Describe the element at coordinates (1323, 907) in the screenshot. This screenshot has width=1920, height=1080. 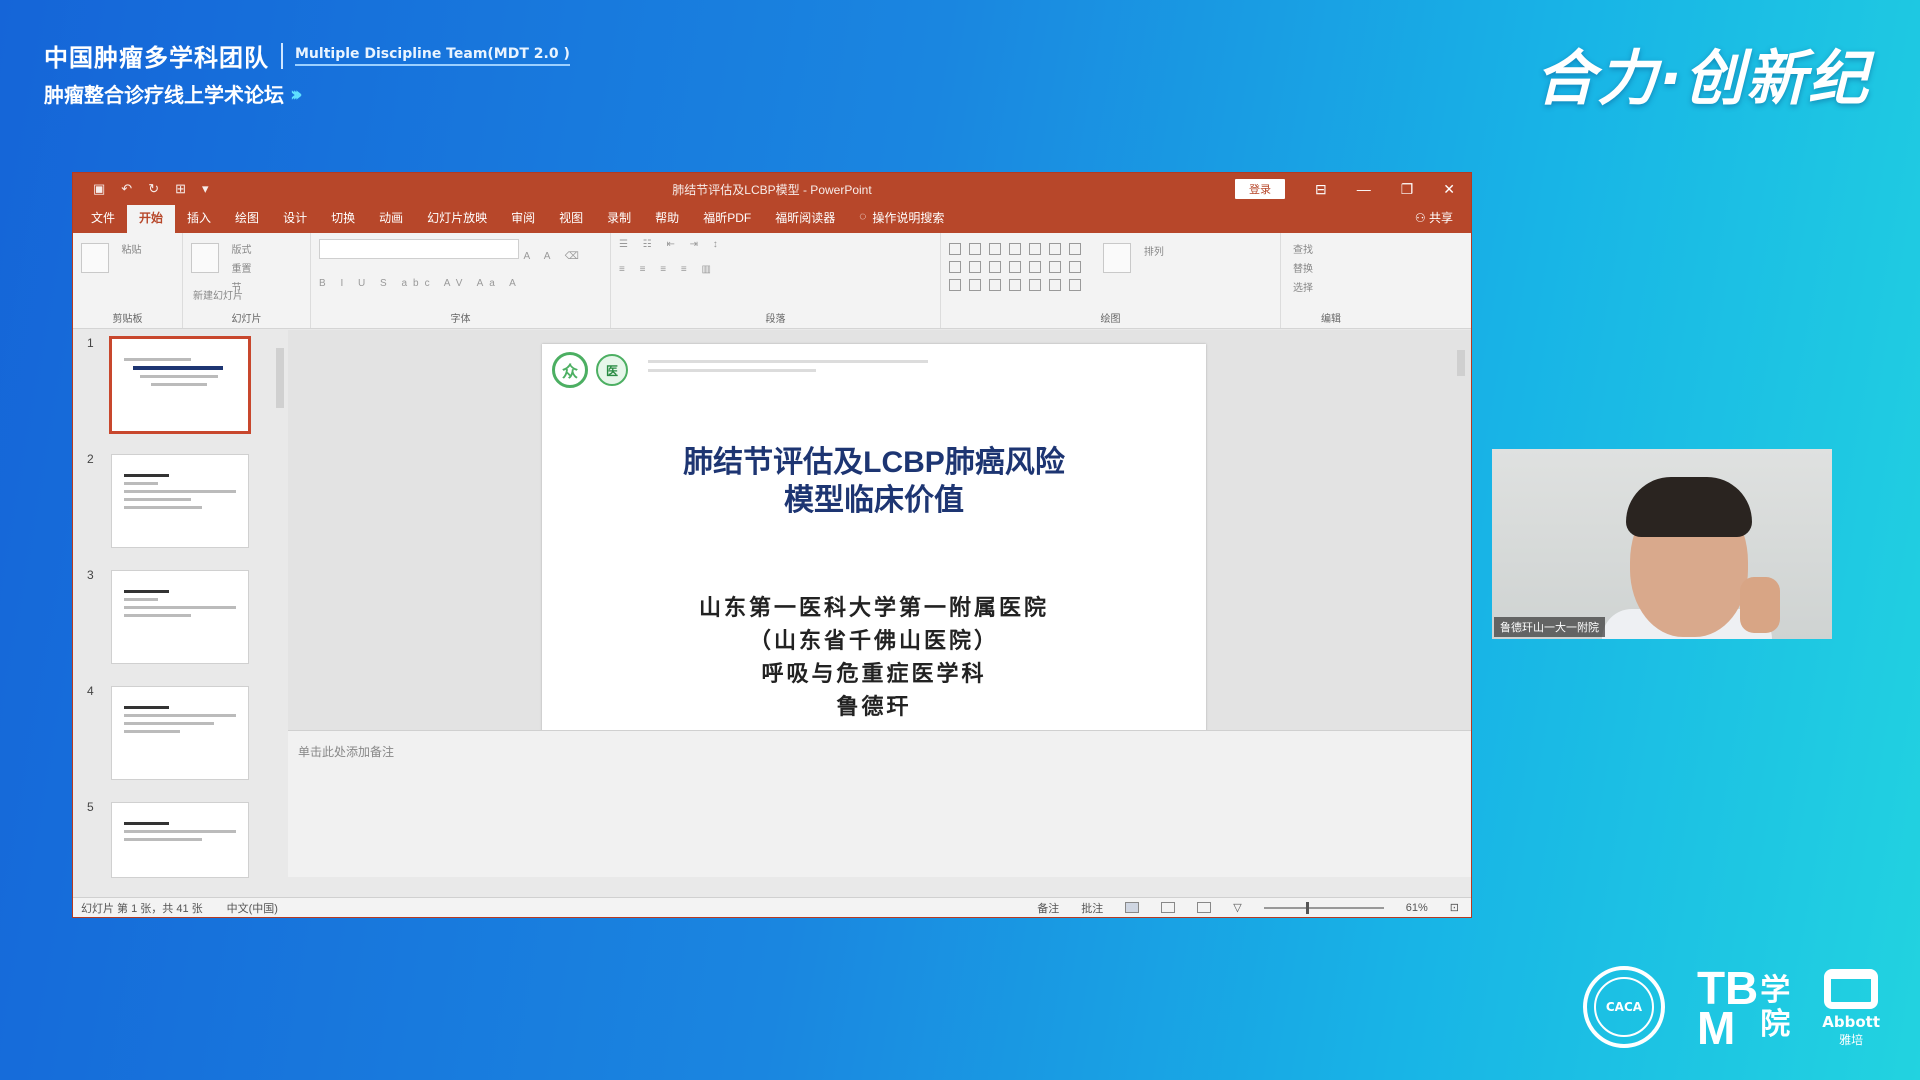
I see `zoom-slider` at that location.